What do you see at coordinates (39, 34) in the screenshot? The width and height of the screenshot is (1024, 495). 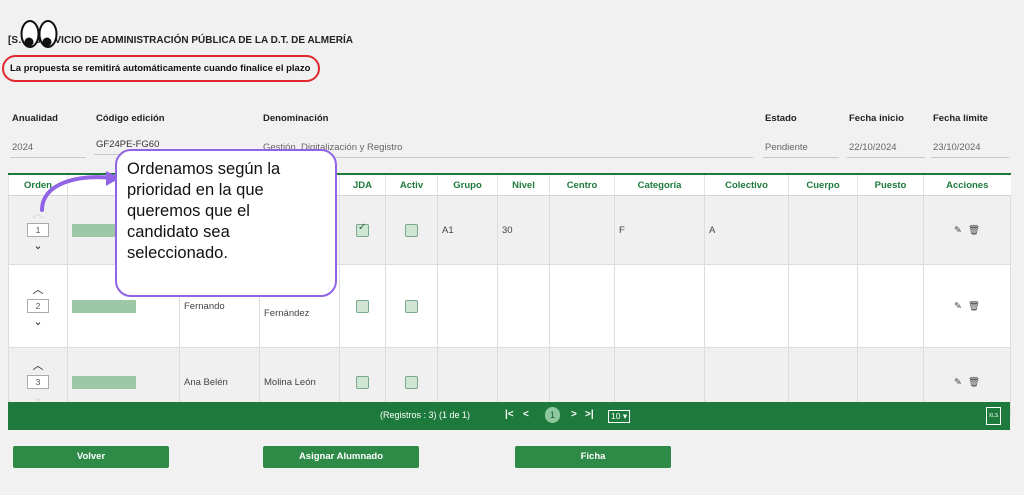 I see `eyes-emoji-icon` at bounding box center [39, 34].